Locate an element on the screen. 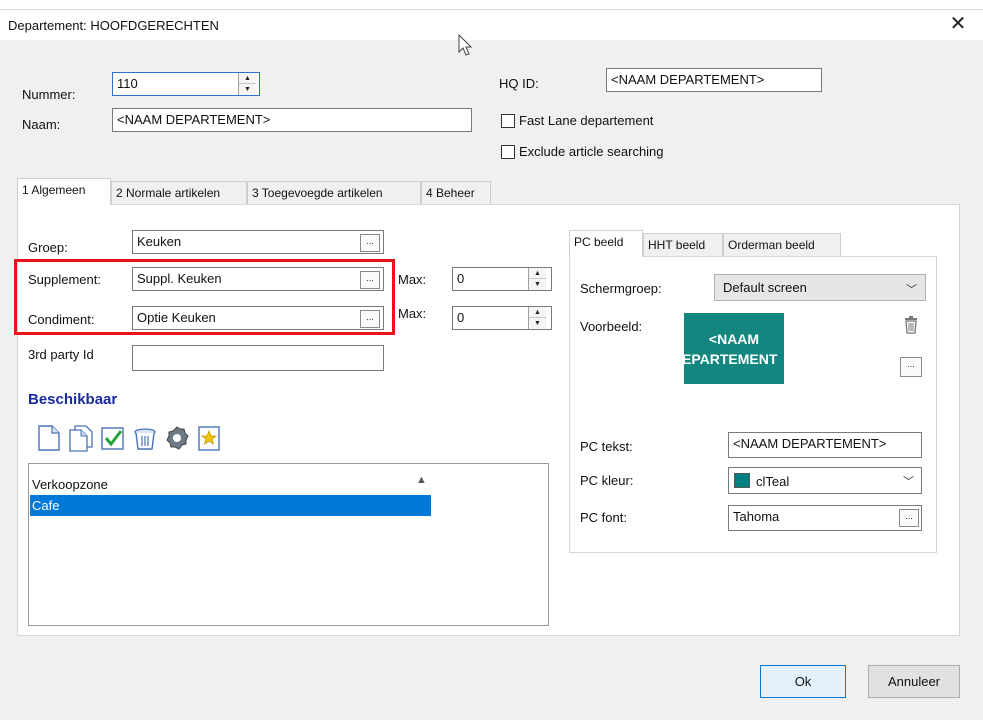 This screenshot has height=720, width=983. nummer-spinner: ▲ ▼ is located at coordinates (247, 84).